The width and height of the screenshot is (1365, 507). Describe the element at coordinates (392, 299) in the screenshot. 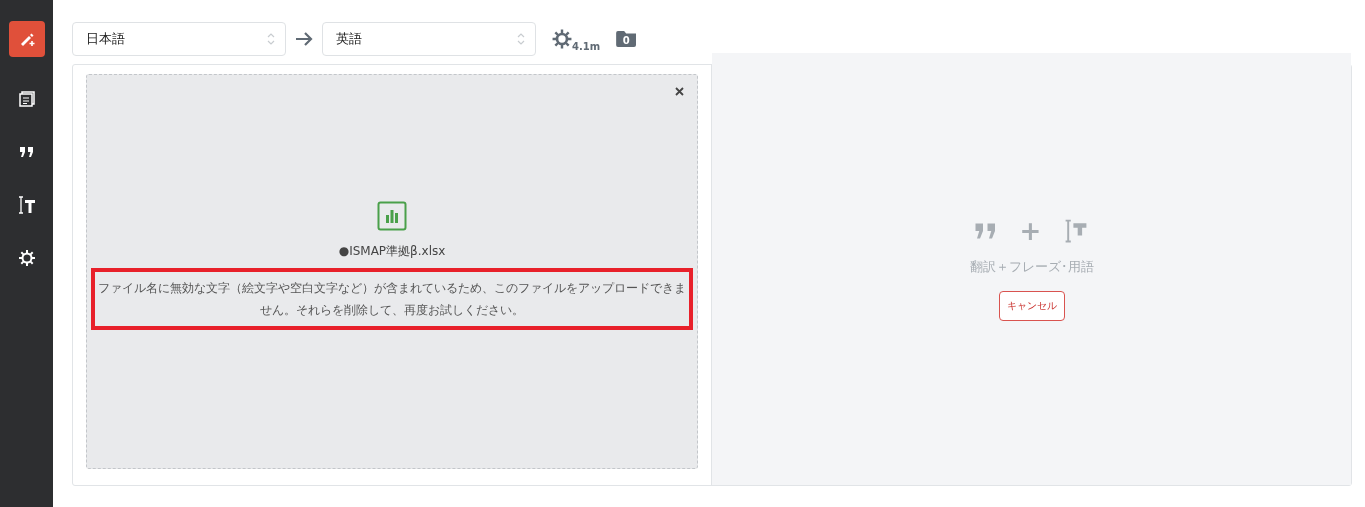

I see `error-message: ファイル名に無効な文字（絵文字や空白文字など）が含まれているため、このファイルをアップロードできません。それらを削除して、再度お試しください。` at that location.